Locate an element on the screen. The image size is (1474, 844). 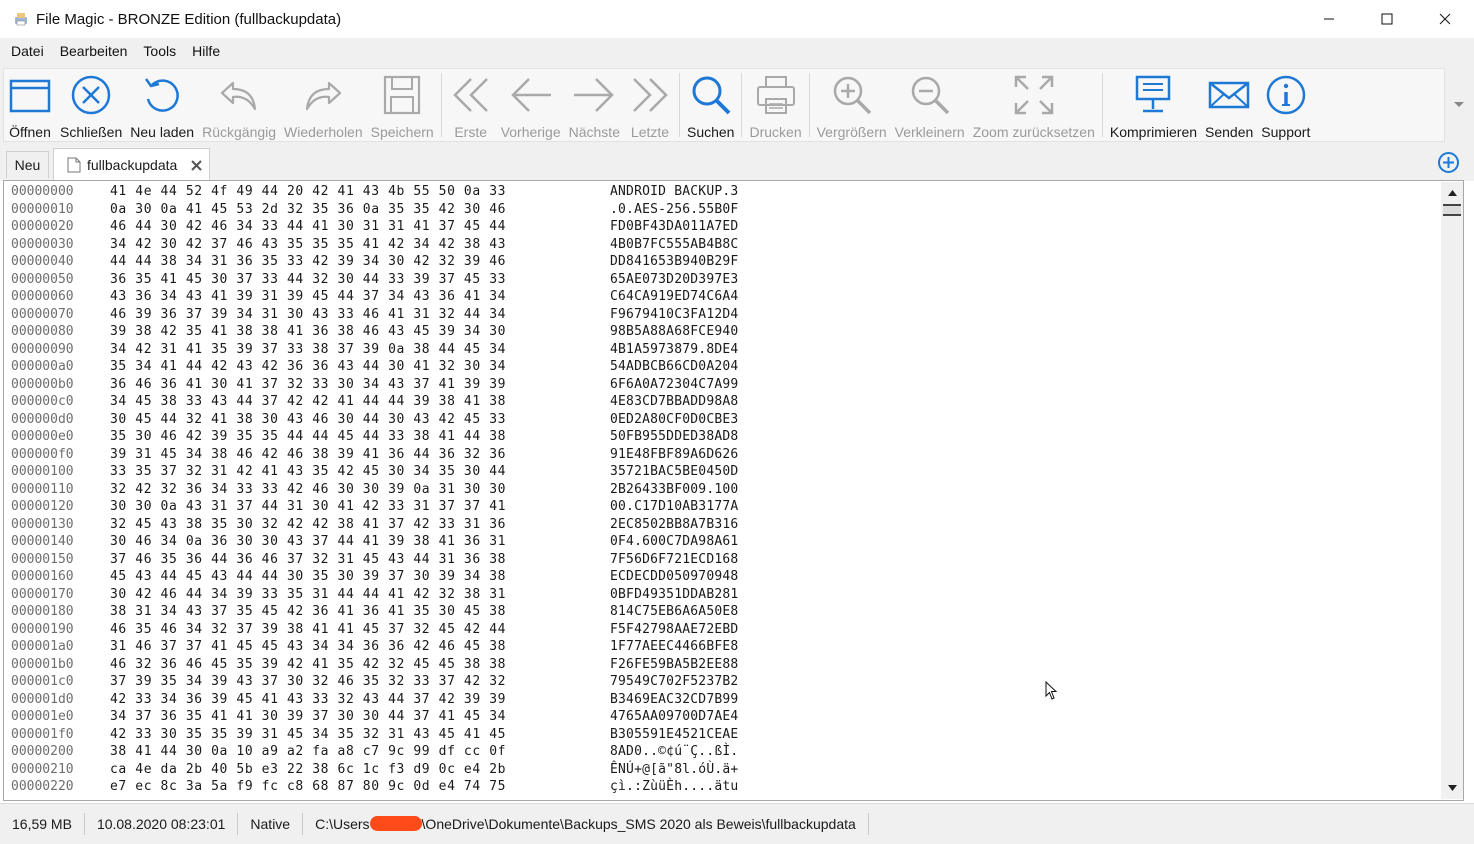
redo-button: Wiederholen is located at coordinates (323, 105).